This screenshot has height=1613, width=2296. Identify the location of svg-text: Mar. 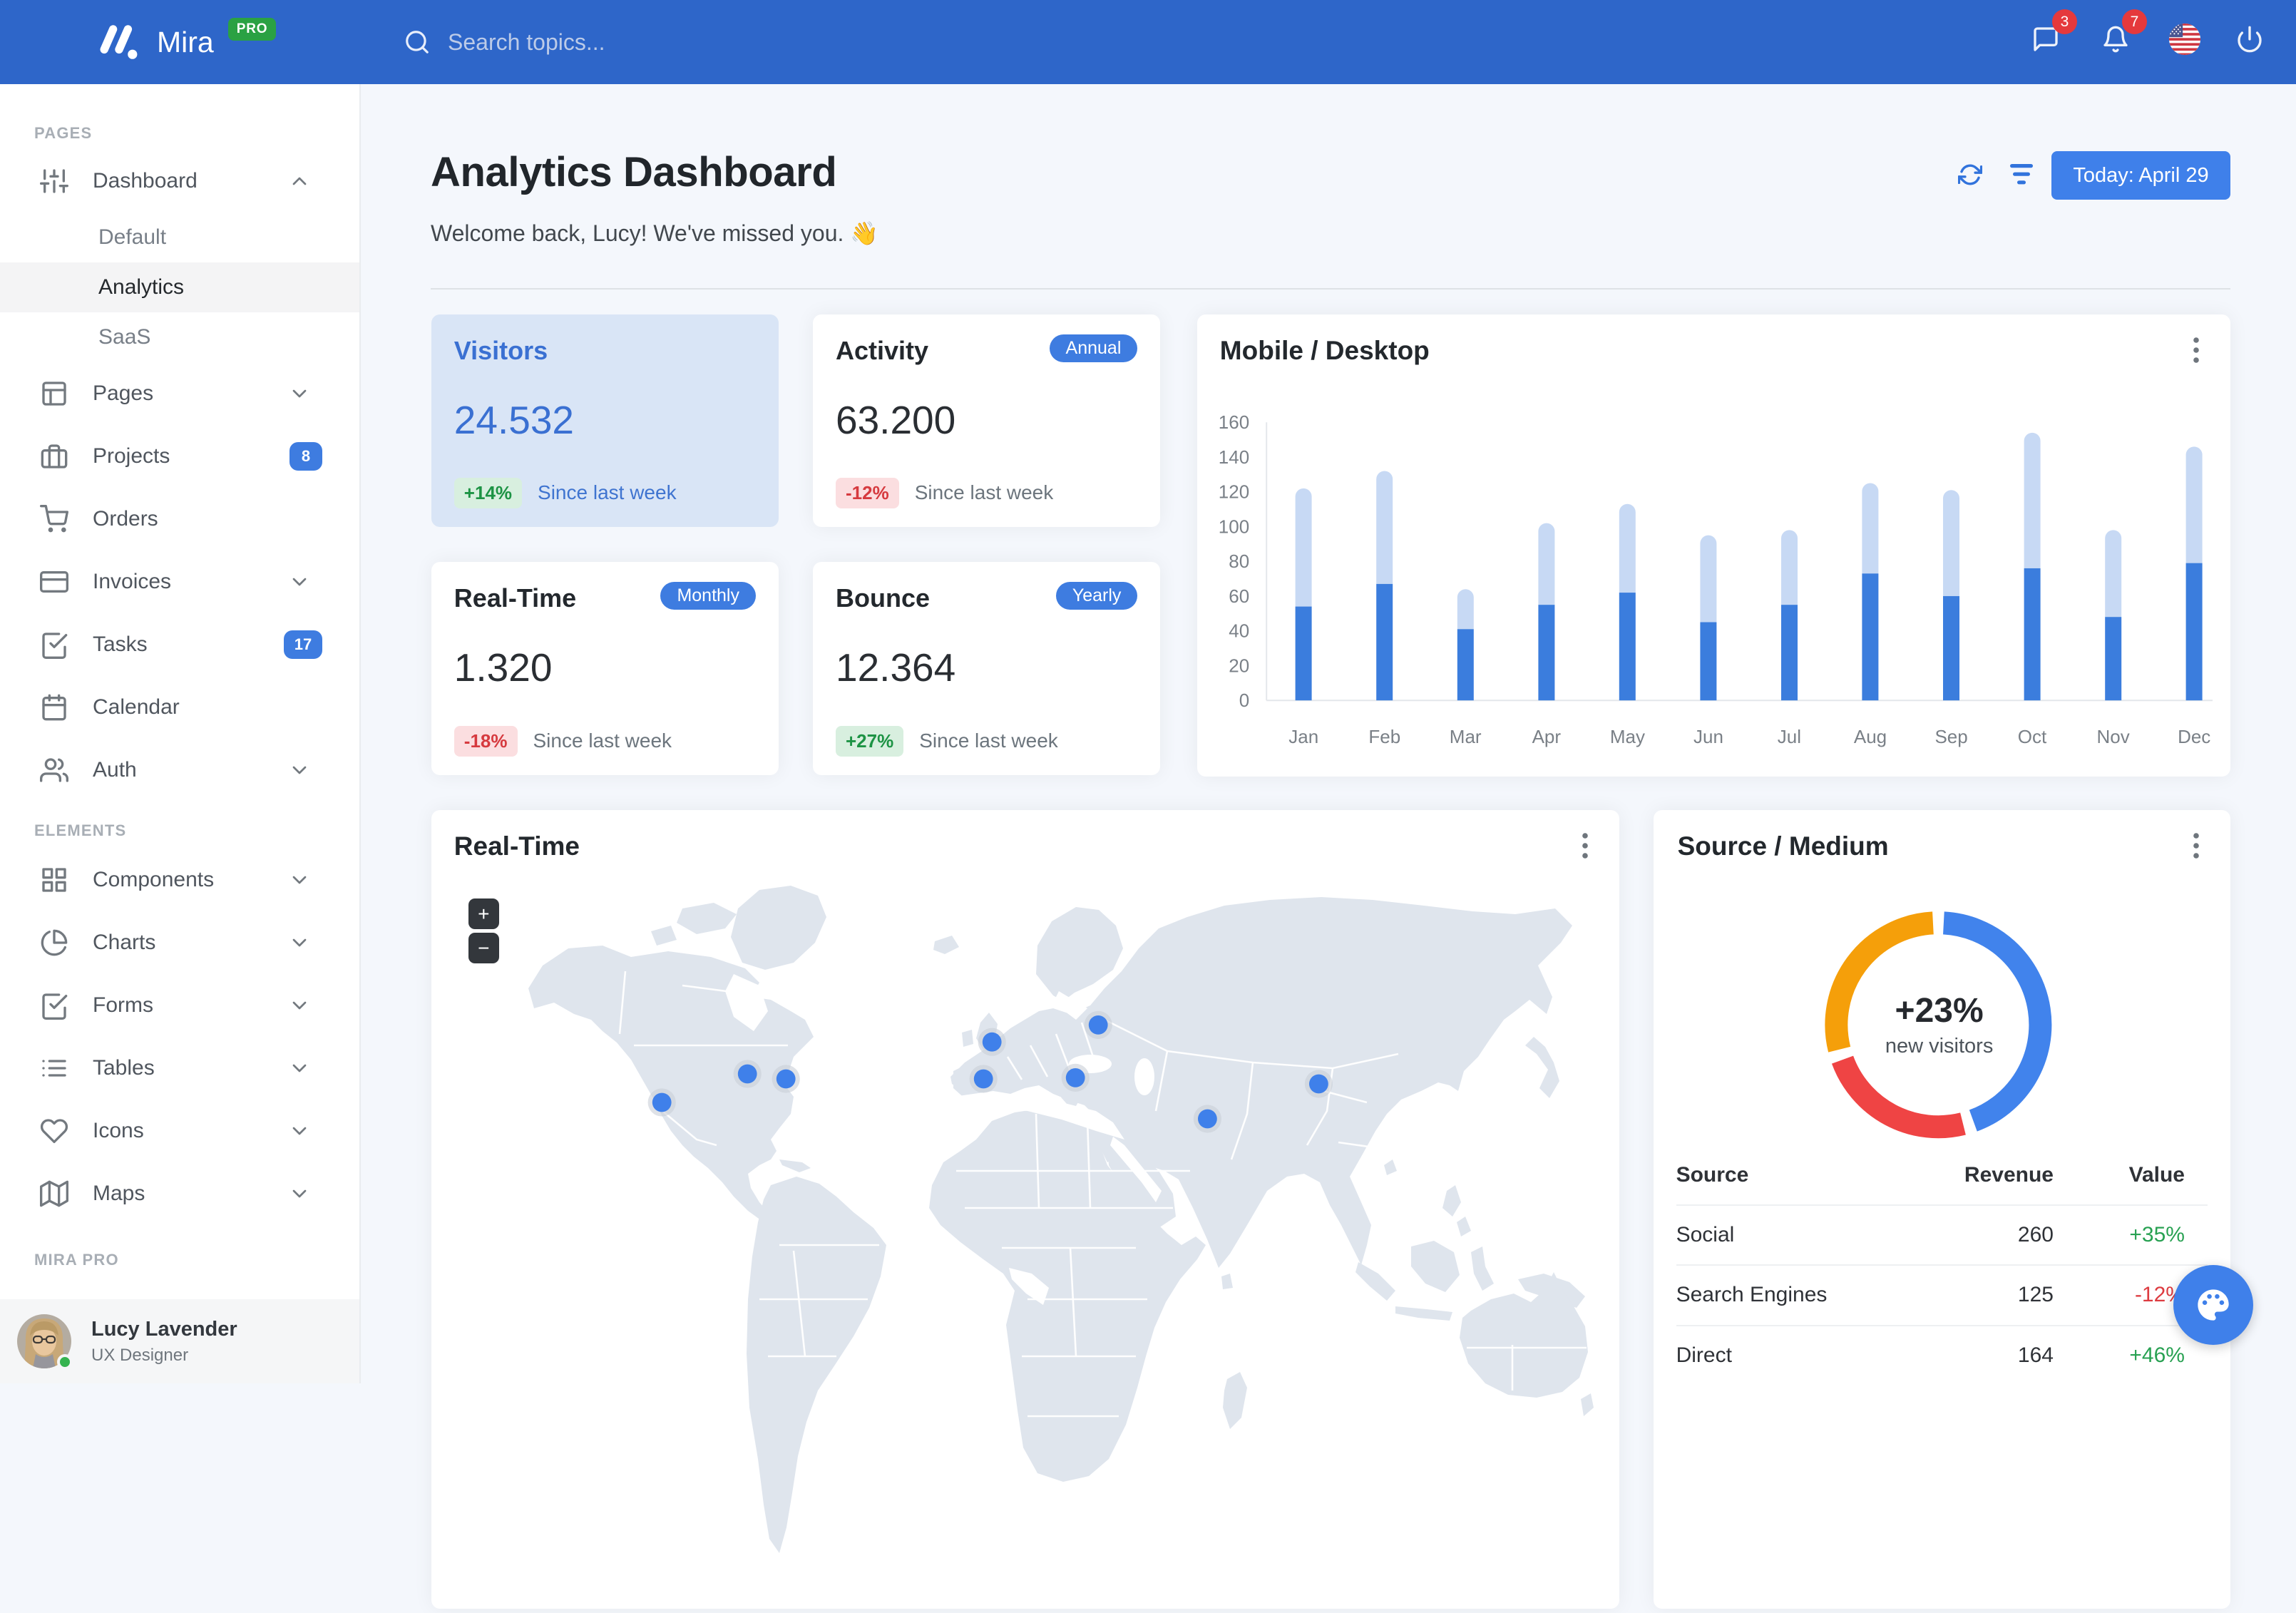
(1466, 736).